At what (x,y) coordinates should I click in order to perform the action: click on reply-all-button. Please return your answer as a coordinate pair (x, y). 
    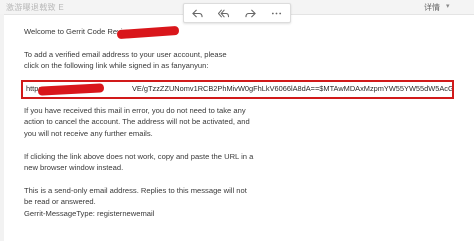
    Looking at the image, I should click on (224, 13).